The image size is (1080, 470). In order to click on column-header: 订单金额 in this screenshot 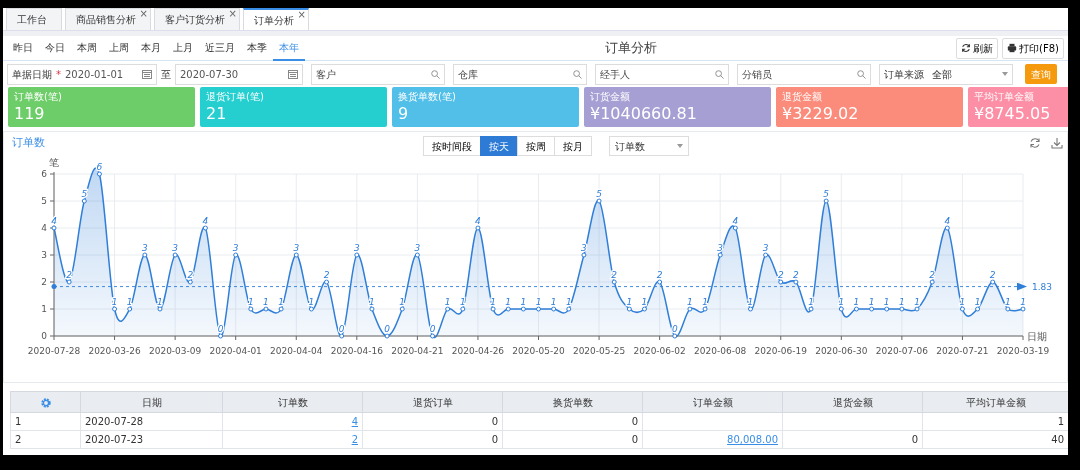, I will do `click(712, 402)`.